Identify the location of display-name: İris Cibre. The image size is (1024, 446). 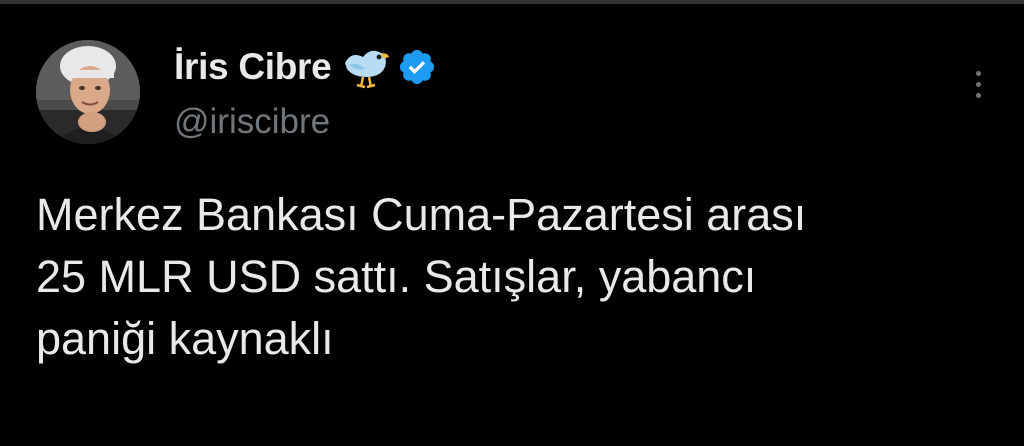
(253, 67).